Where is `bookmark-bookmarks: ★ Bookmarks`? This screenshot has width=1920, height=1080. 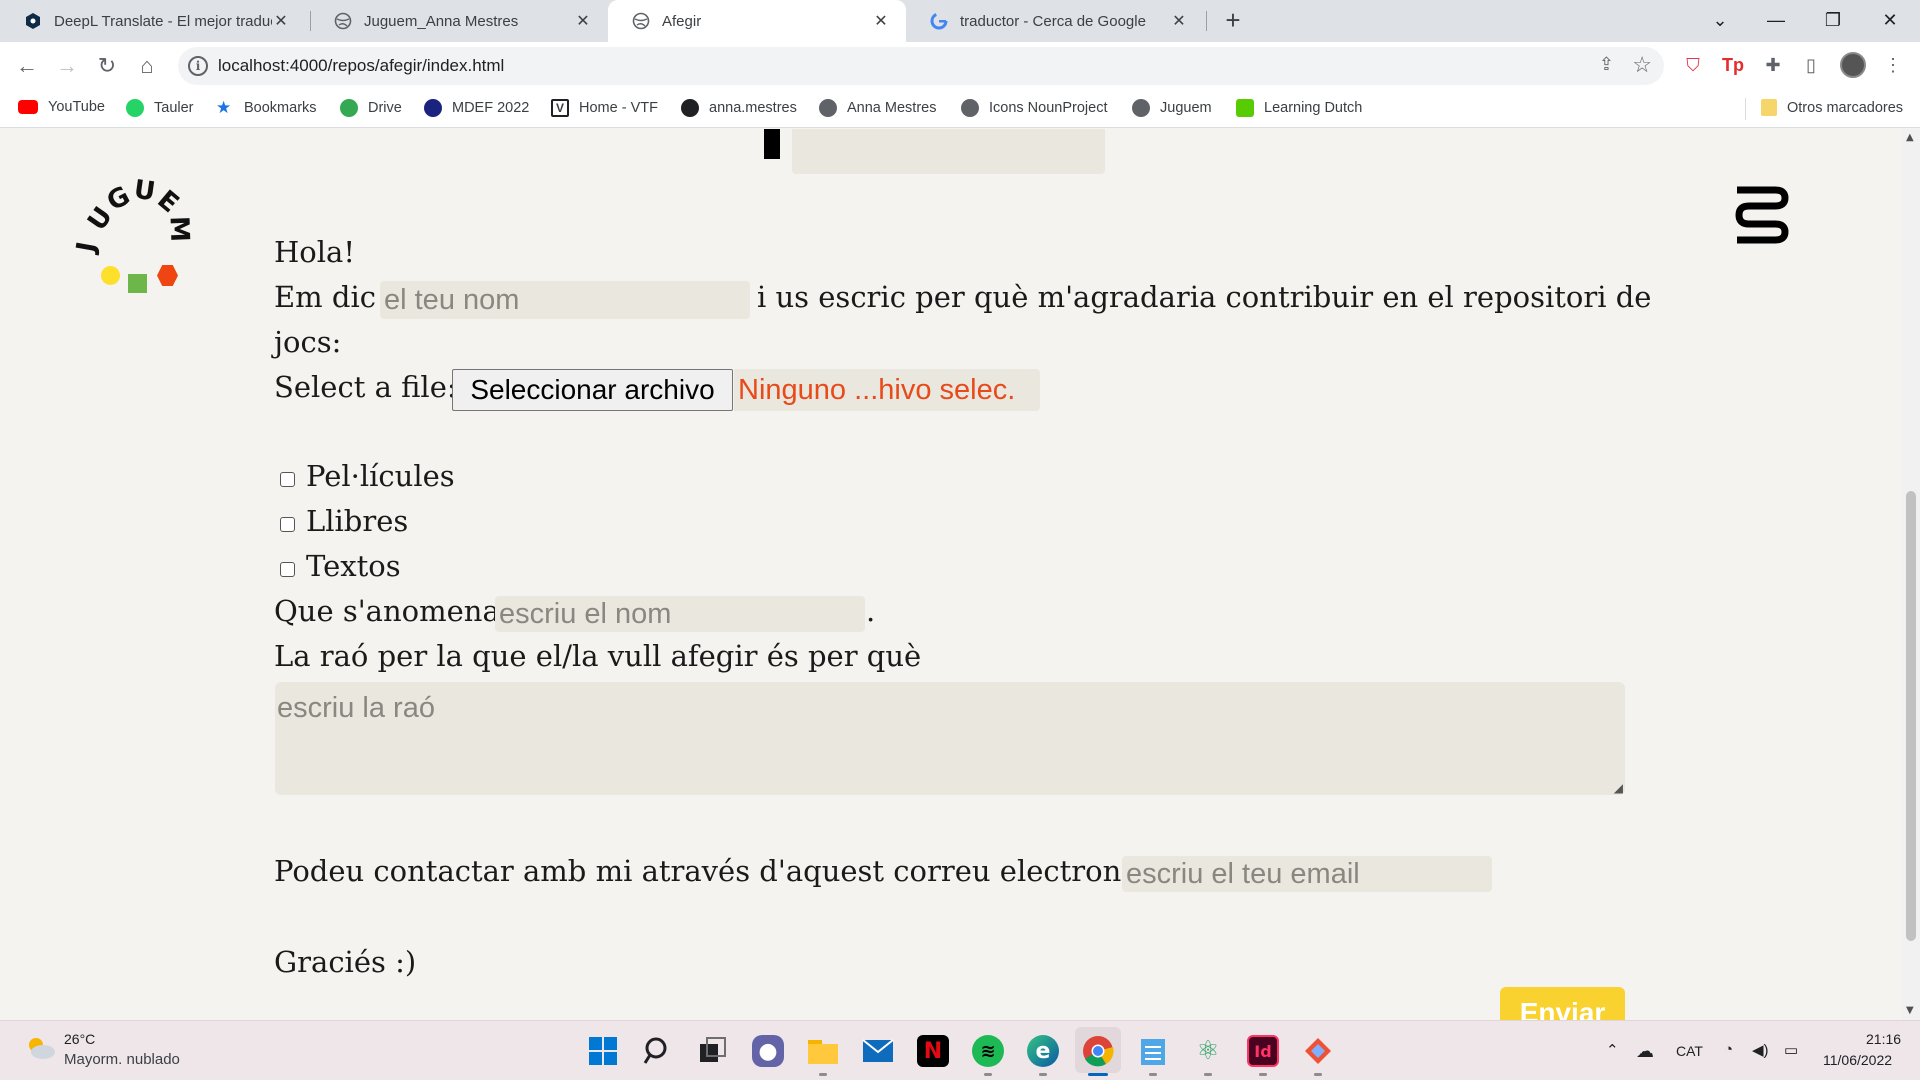 bookmark-bookmarks: ★ Bookmarks is located at coordinates (266, 108).